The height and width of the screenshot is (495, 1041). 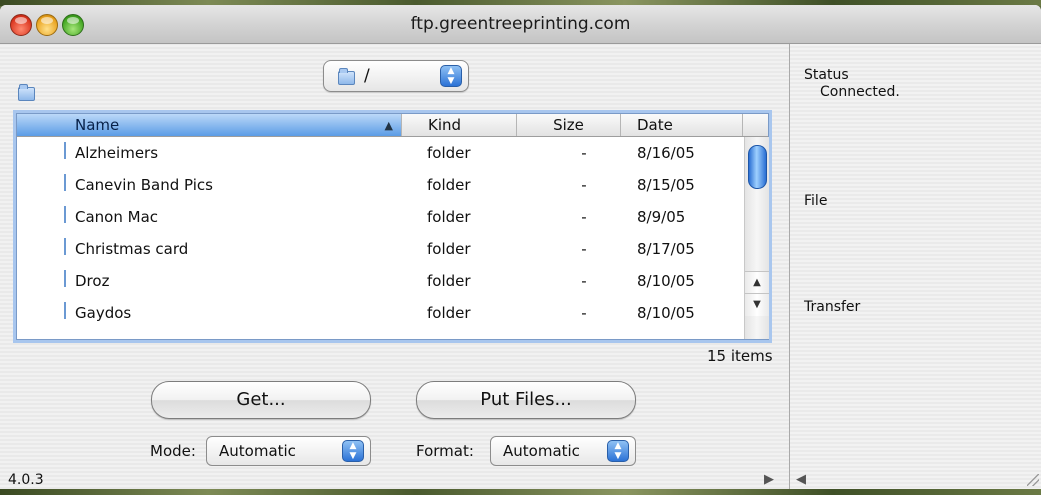 What do you see at coordinates (380, 249) in the screenshot?
I see `table-row: Christmas card folder - 8/17/05` at bounding box center [380, 249].